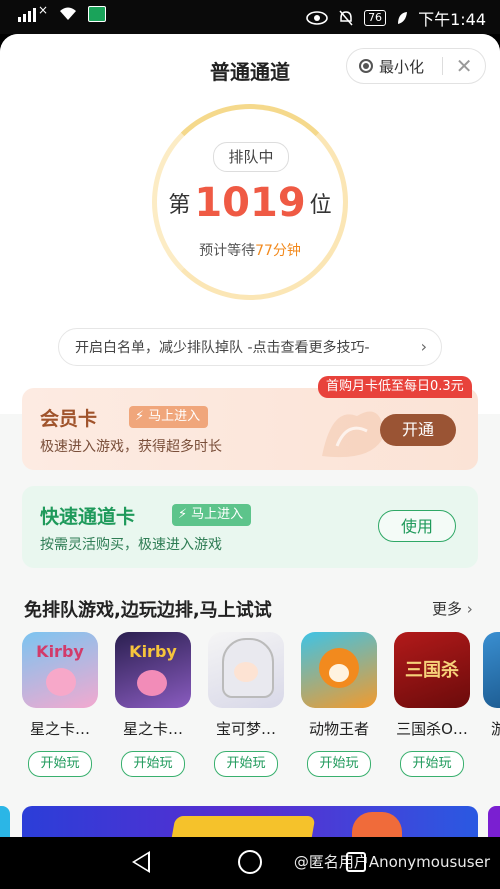  Describe the element at coordinates (395, 387) in the screenshot. I see `promo-badge: 首购月卡低至每日0.3元` at that location.